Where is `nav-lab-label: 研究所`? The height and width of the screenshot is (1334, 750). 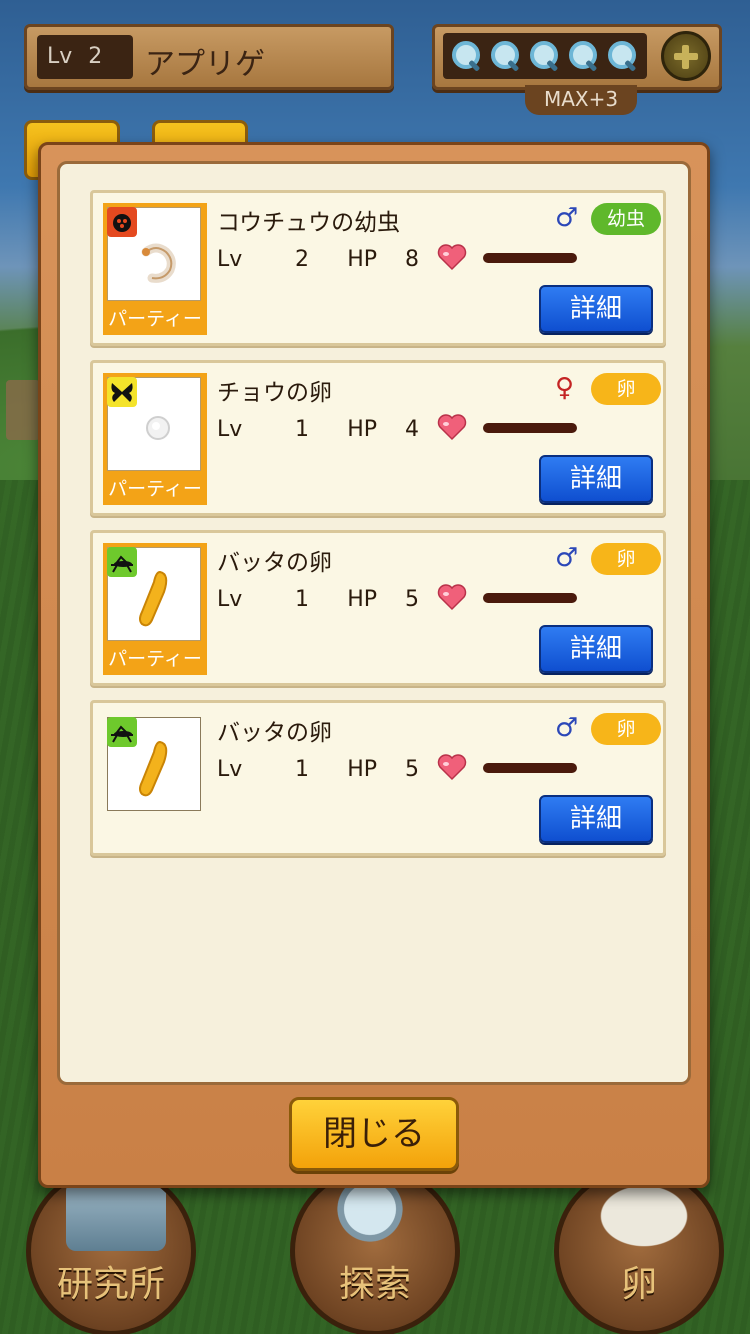 nav-lab-label: 研究所 is located at coordinates (110, 1284).